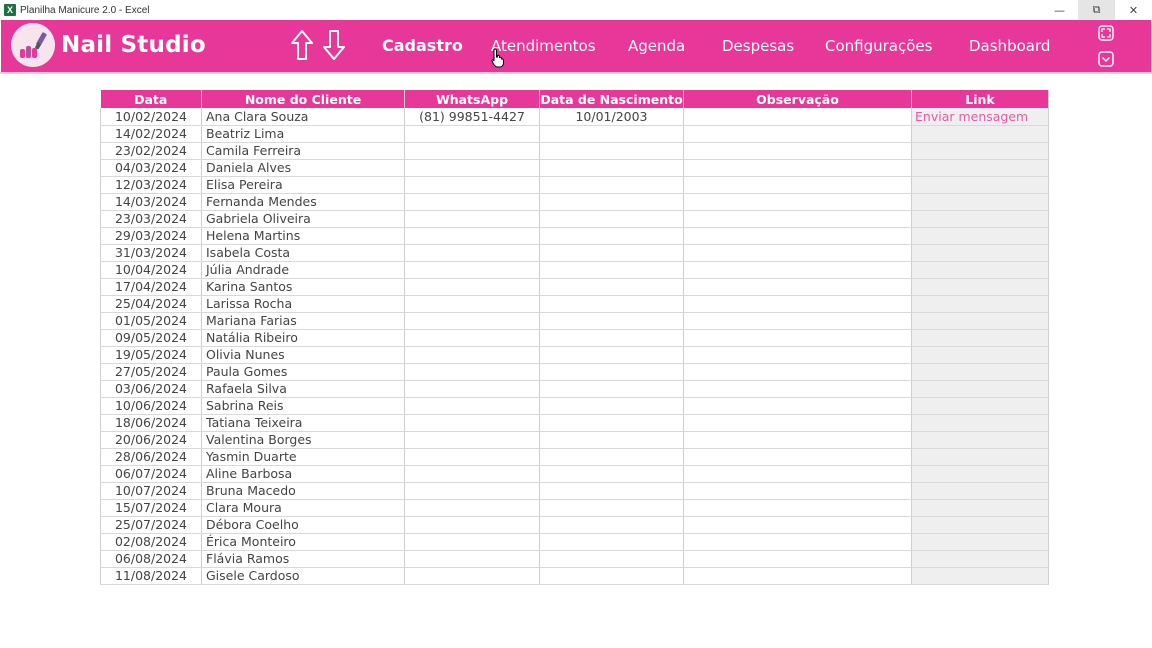 The width and height of the screenshot is (1152, 648). What do you see at coordinates (1106, 33) in the screenshot?
I see `fullscreen-icon` at bounding box center [1106, 33].